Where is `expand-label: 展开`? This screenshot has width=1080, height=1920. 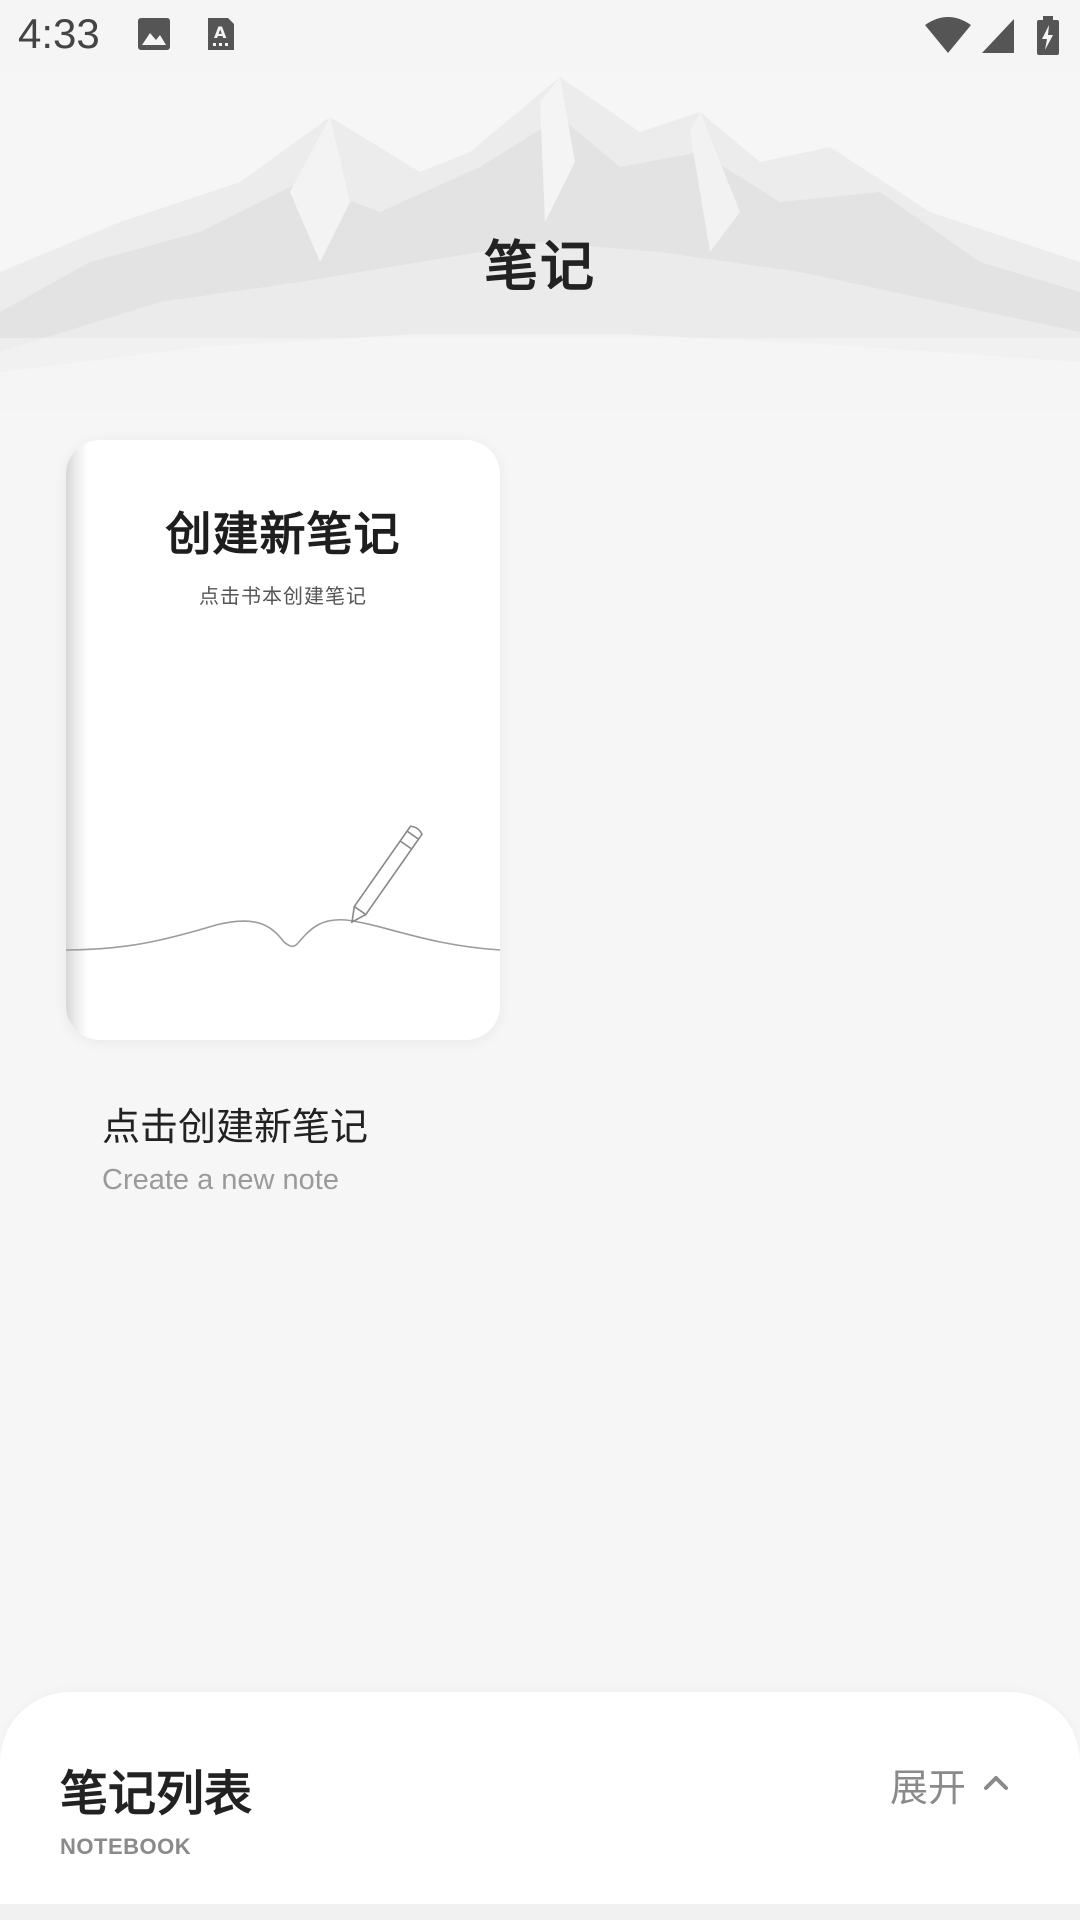 expand-label: 展开 is located at coordinates (927, 1787).